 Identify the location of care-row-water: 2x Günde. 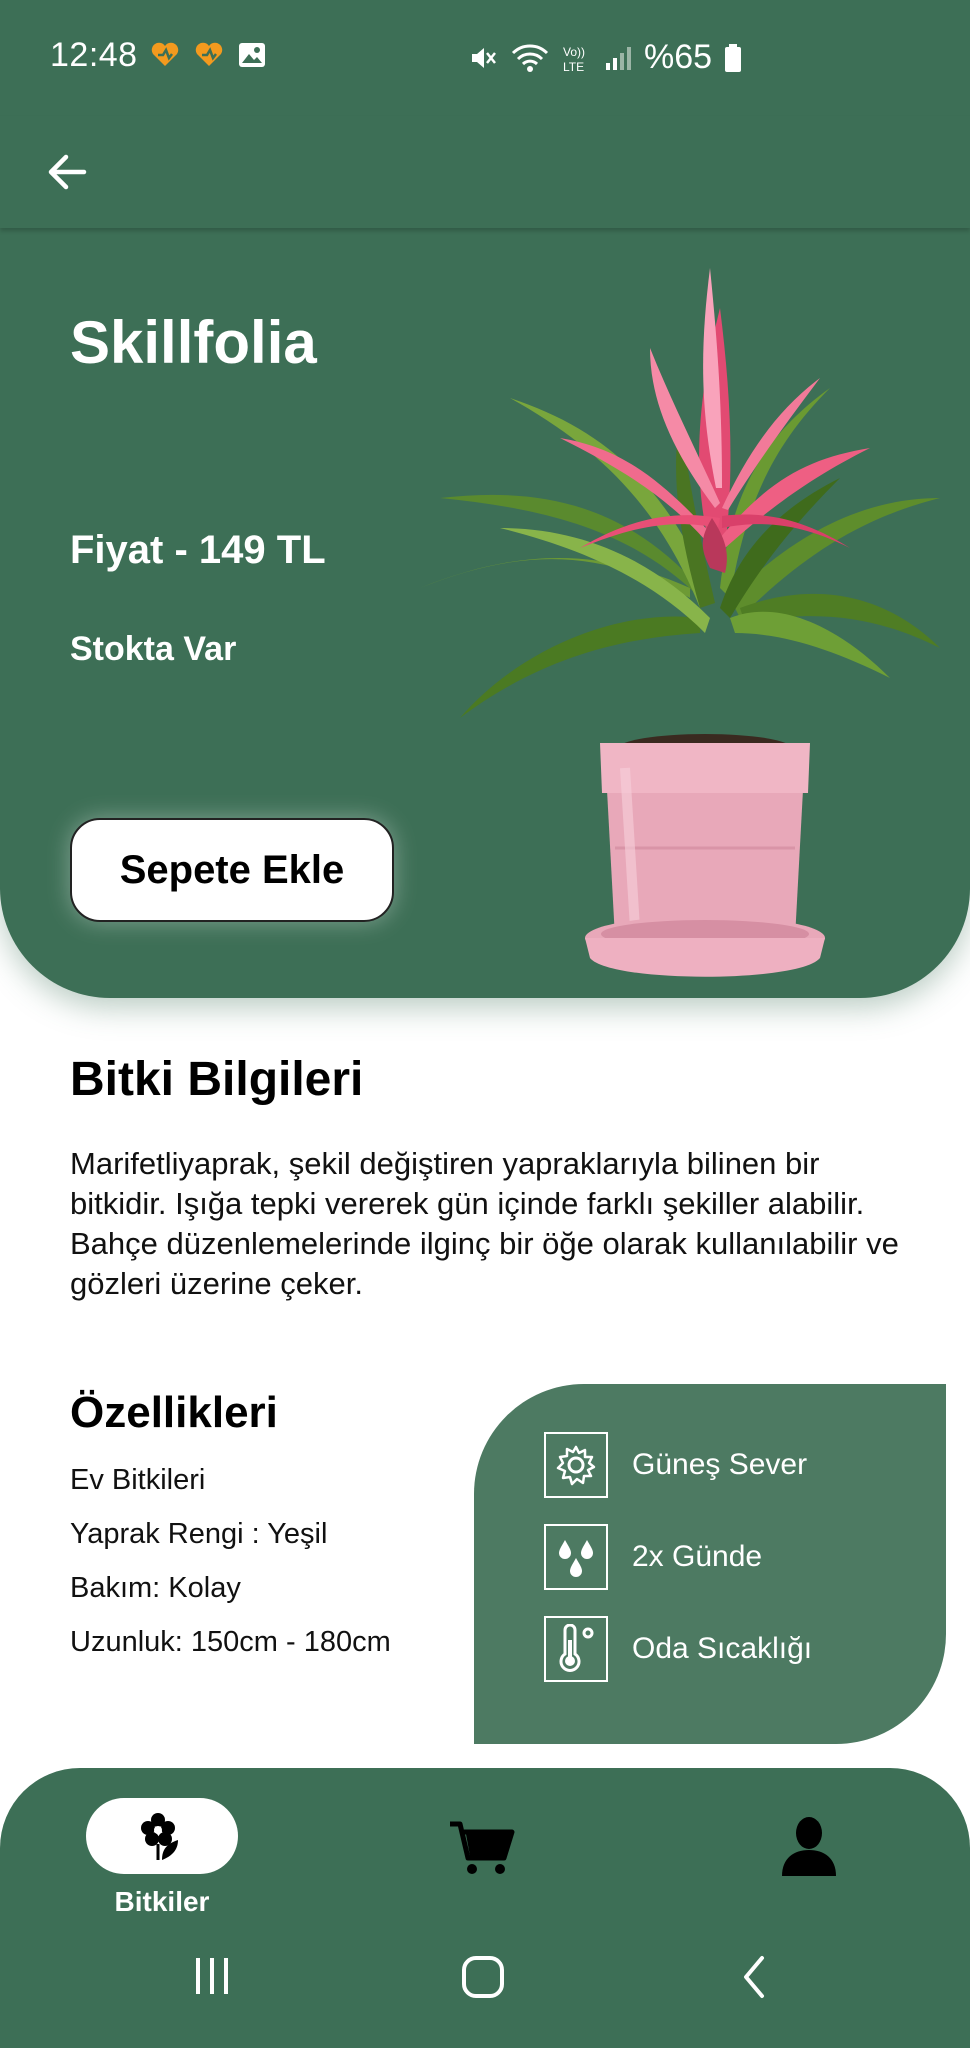
(739, 1557).